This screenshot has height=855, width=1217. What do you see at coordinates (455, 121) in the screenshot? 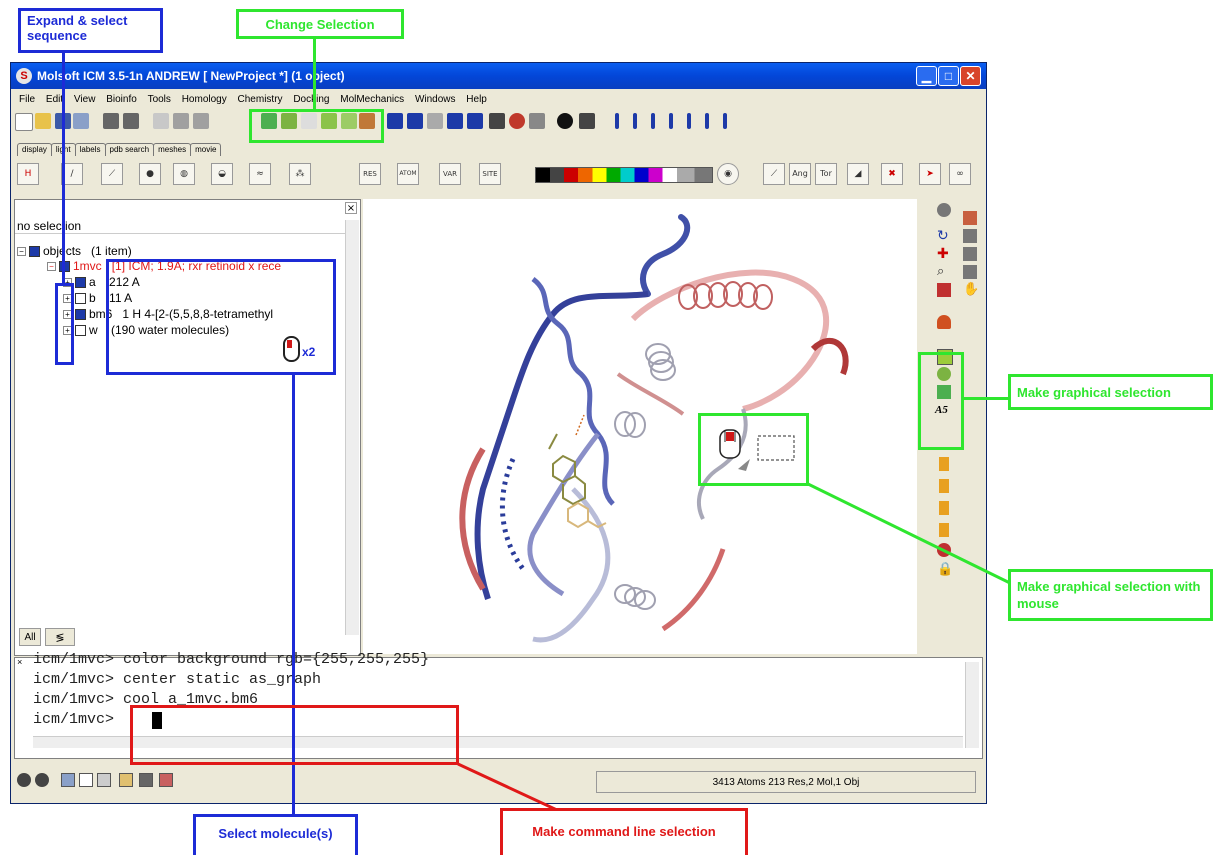
I see `grid-icon` at bounding box center [455, 121].